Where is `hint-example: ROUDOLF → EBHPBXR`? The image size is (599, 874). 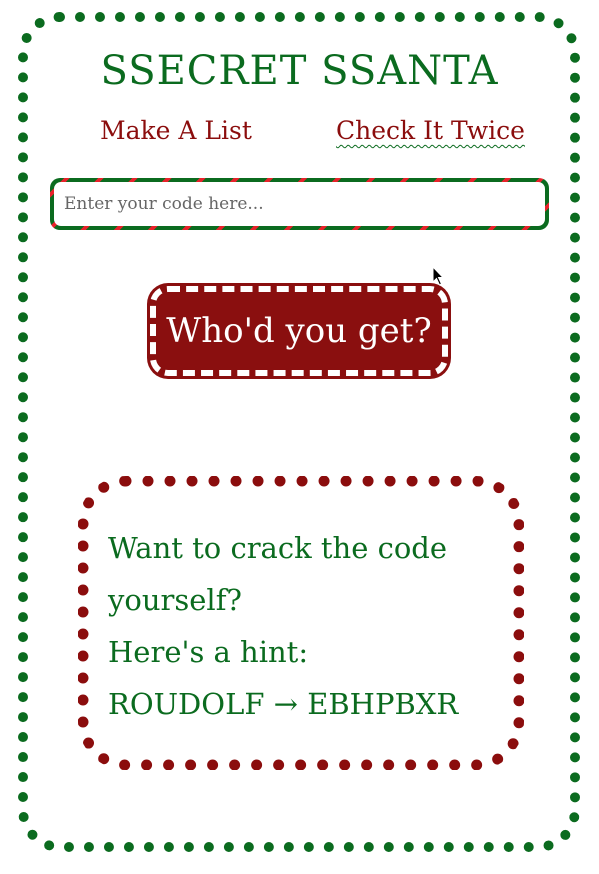
hint-example: ROUDOLF → EBHPBXR is located at coordinates (283, 704).